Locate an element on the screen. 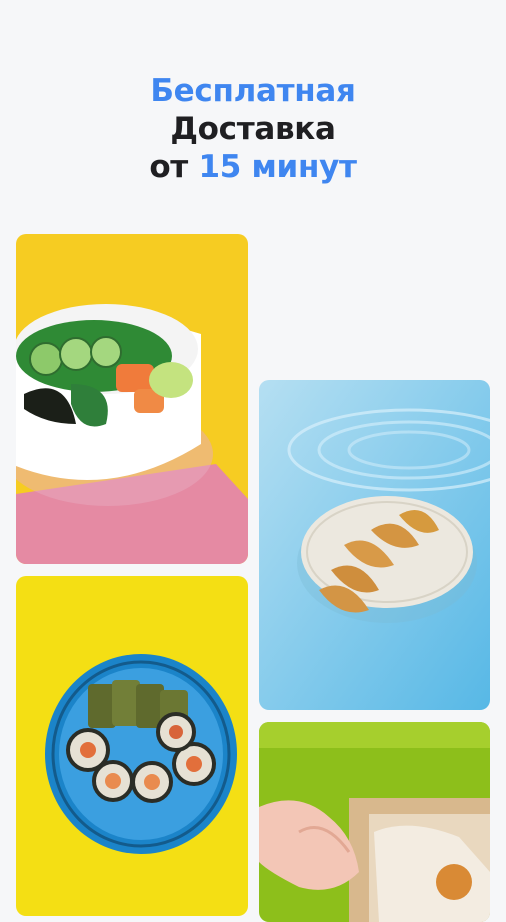 The image size is (506, 922). takeaway-box-illustration is located at coordinates (374, 822).